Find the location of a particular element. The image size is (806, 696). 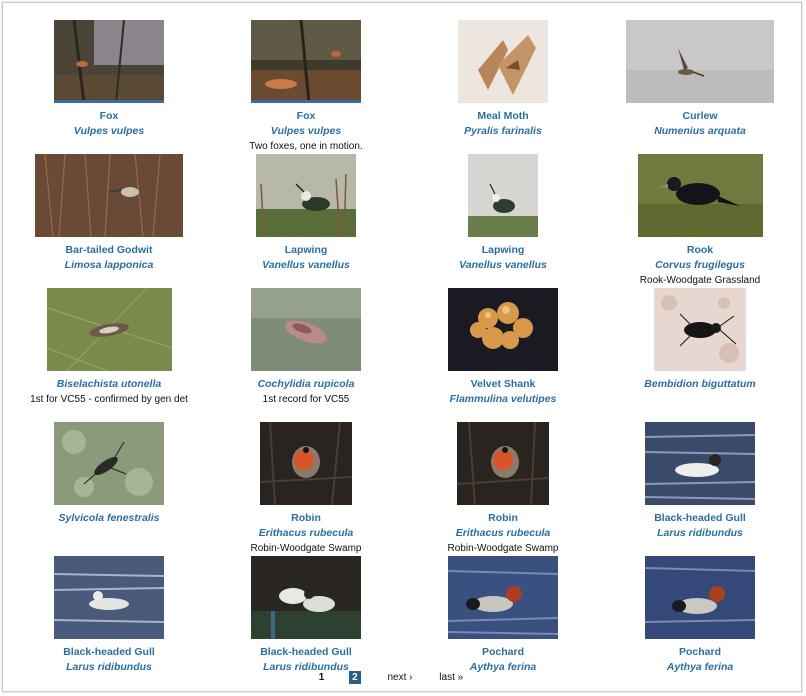

common-name-link: Rook is located at coordinates (700, 250).